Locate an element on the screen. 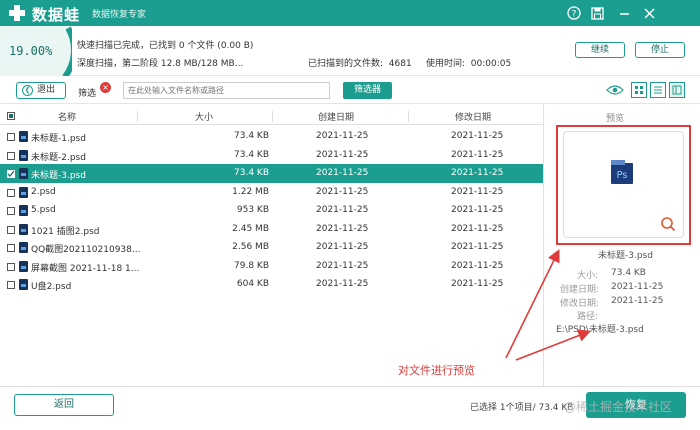 This screenshot has height=430, width=700. preview-annotation: 对文件进行预览 is located at coordinates (436, 370).